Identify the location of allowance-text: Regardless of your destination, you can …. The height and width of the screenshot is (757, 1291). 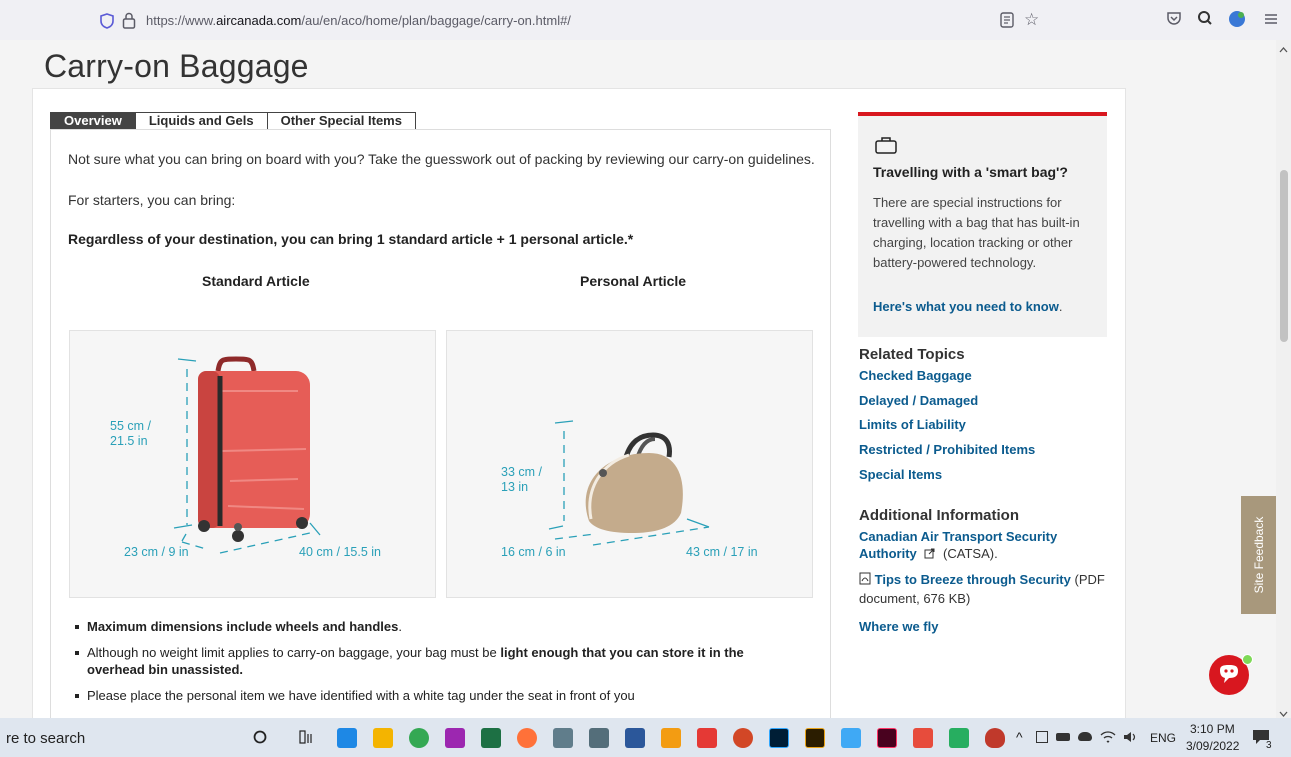
(351, 239).